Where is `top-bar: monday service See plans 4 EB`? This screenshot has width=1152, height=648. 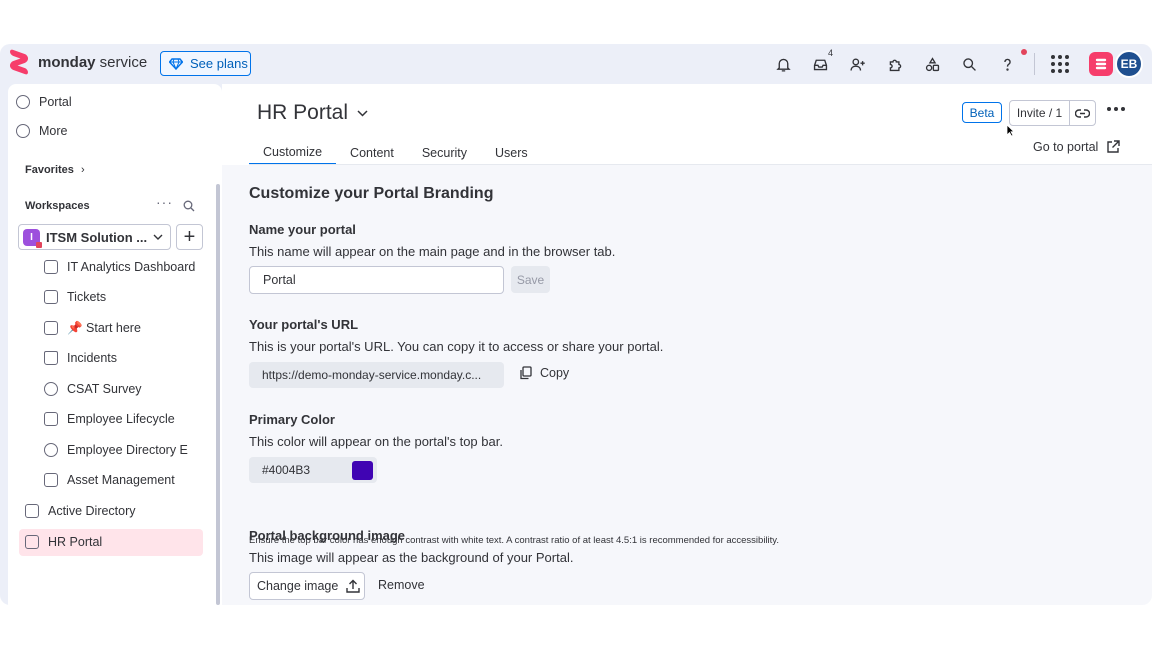 top-bar: monday service See plans 4 EB is located at coordinates (576, 64).